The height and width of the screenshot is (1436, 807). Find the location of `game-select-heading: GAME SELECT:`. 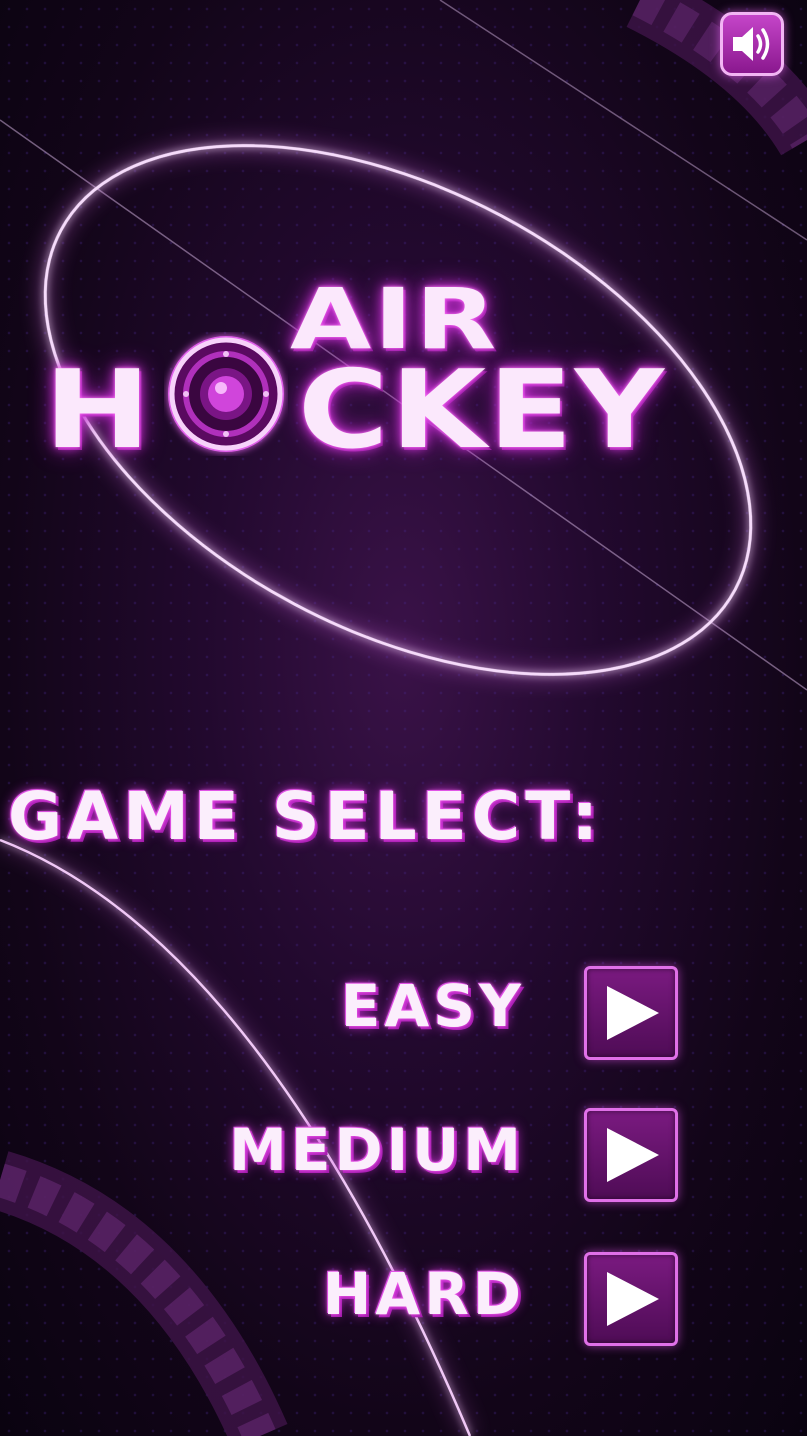

game-select-heading: GAME SELECT: is located at coordinates (305, 816).